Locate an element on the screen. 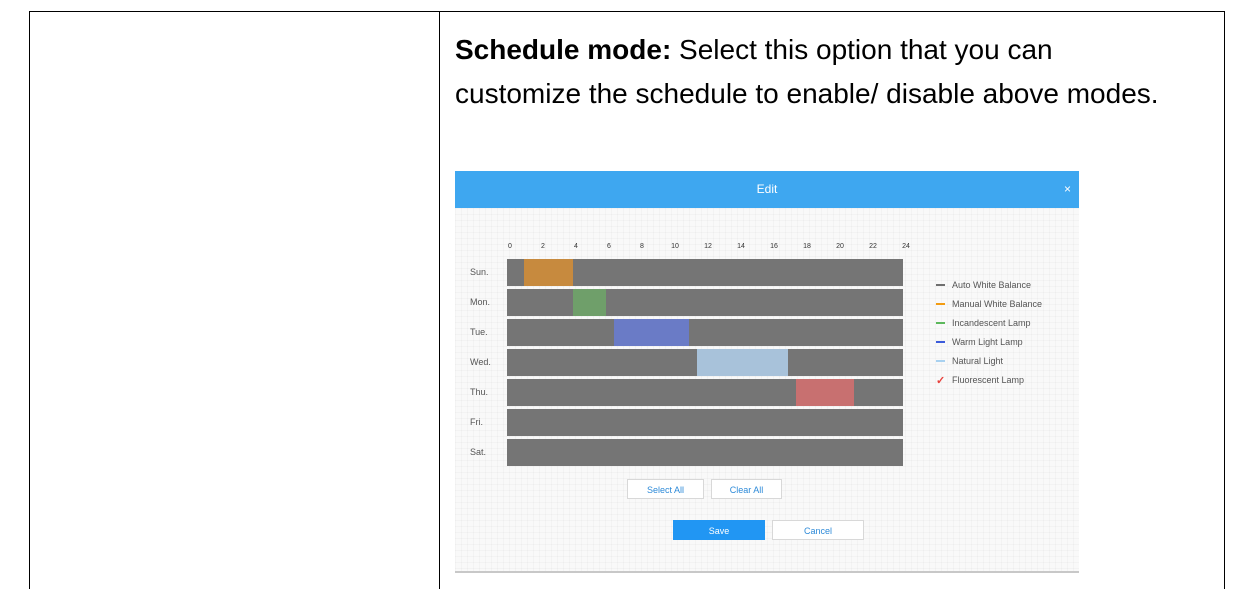 This screenshot has width=1252, height=589. hour-tick-label: 18 is located at coordinates (807, 246).